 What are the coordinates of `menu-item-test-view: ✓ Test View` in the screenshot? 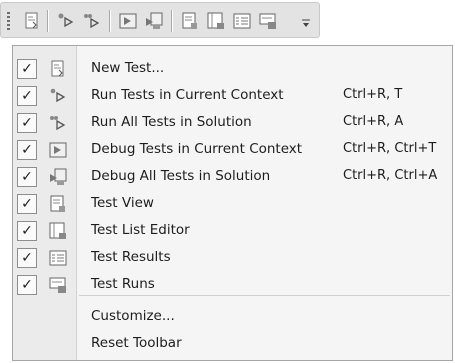 It's located at (232, 203).